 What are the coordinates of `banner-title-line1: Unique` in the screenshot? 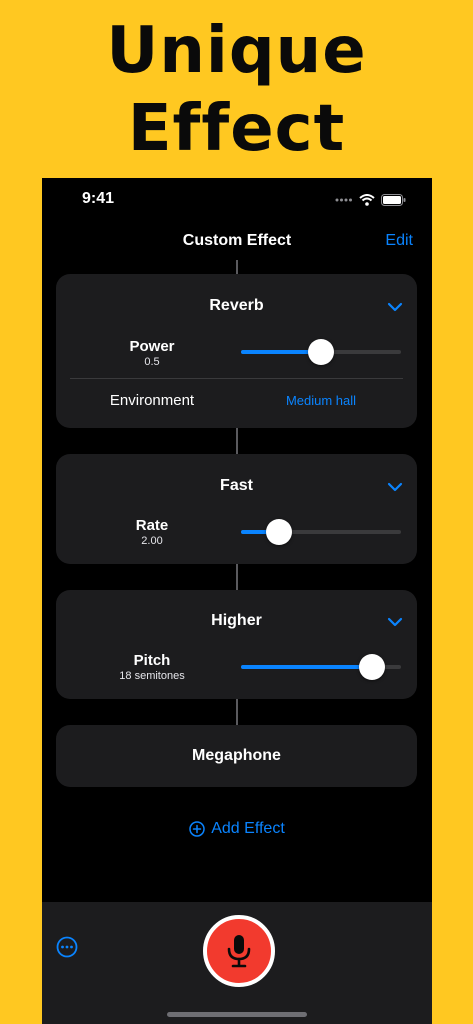 It's located at (236, 51).